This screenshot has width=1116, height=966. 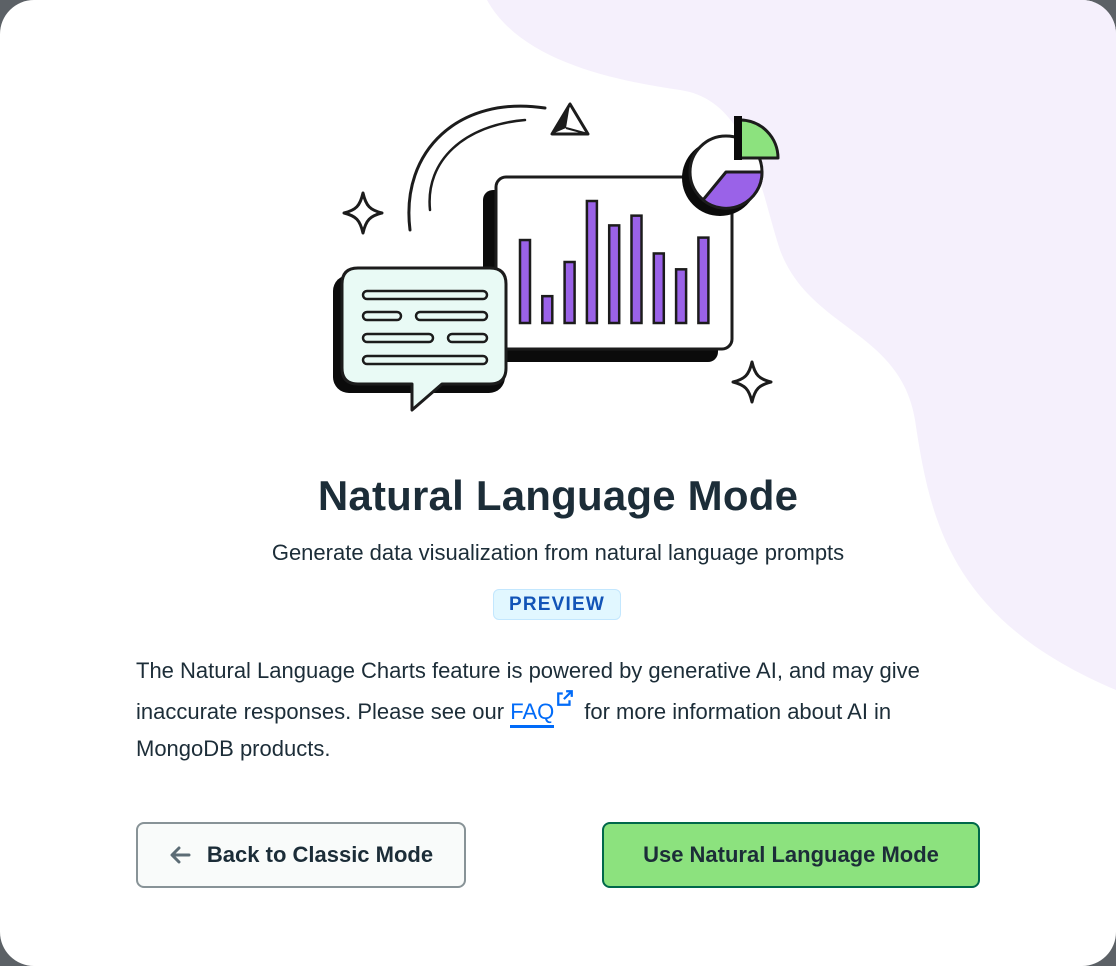 What do you see at coordinates (558, 495) in the screenshot?
I see `modal-title: Natural Language Mode` at bounding box center [558, 495].